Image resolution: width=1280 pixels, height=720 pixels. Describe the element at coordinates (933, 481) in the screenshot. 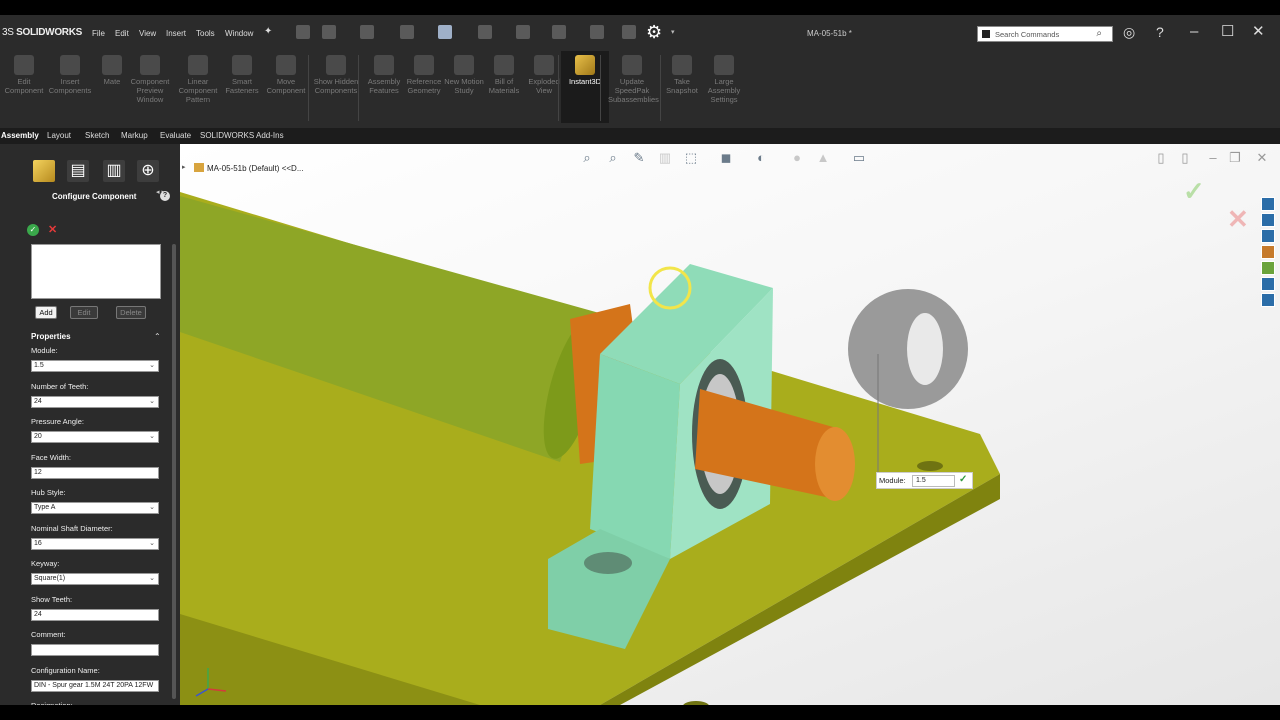

I see `module-popup-value: 1.5` at that location.